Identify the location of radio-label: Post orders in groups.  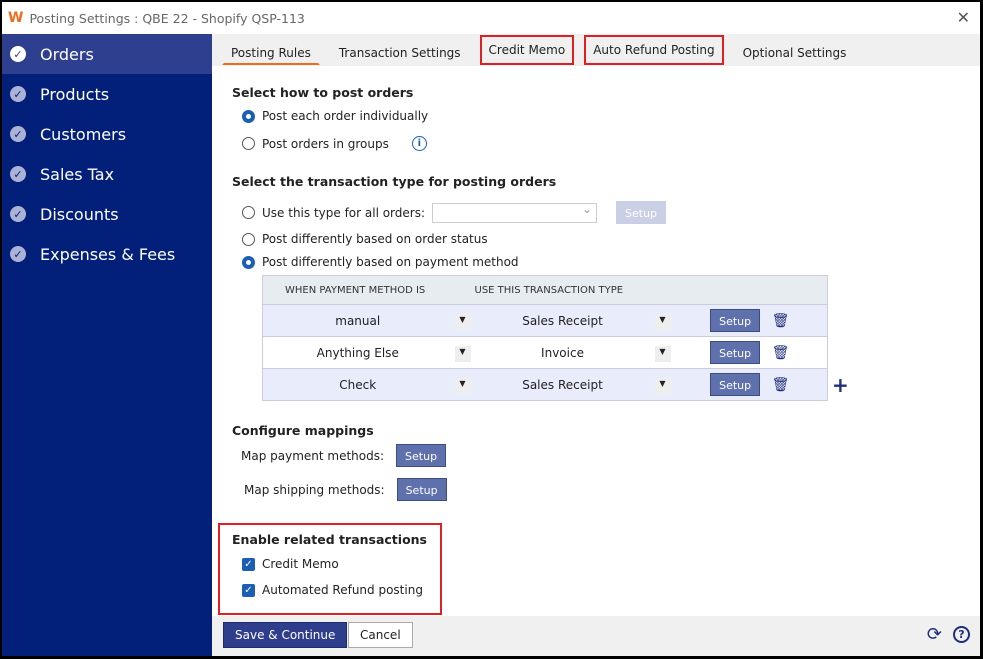
(325, 143).